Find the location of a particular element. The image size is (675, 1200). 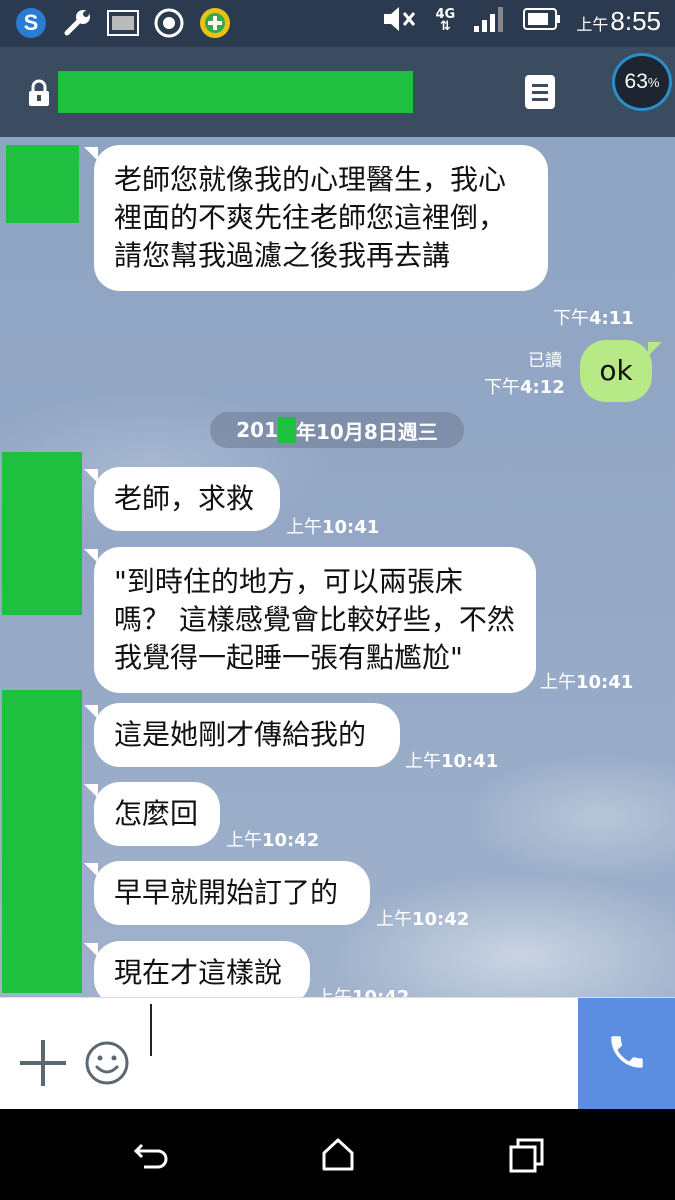

message-bubble: 早早就開始訂了的 is located at coordinates (227, 893).